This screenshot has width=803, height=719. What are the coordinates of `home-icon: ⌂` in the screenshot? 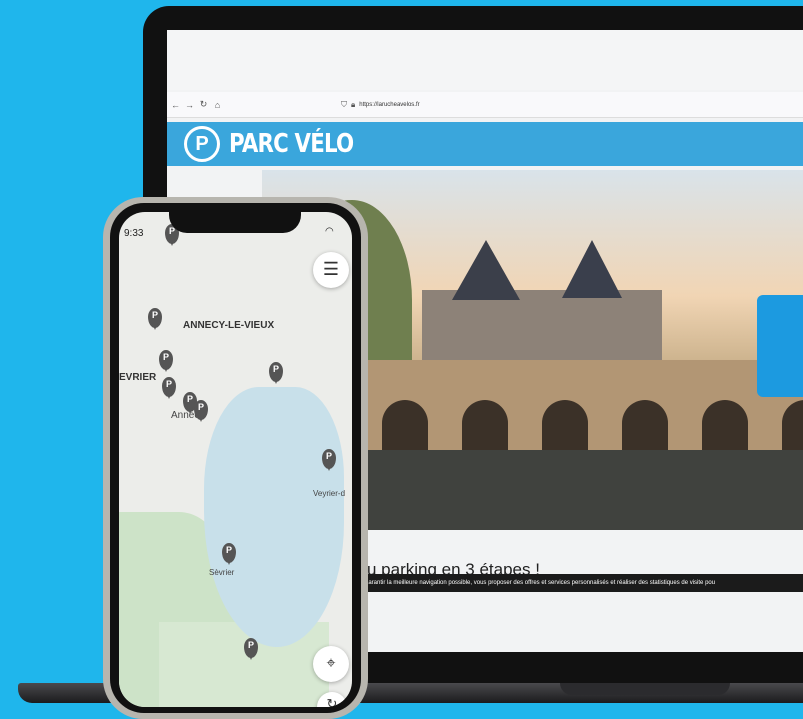 It's located at (217, 105).